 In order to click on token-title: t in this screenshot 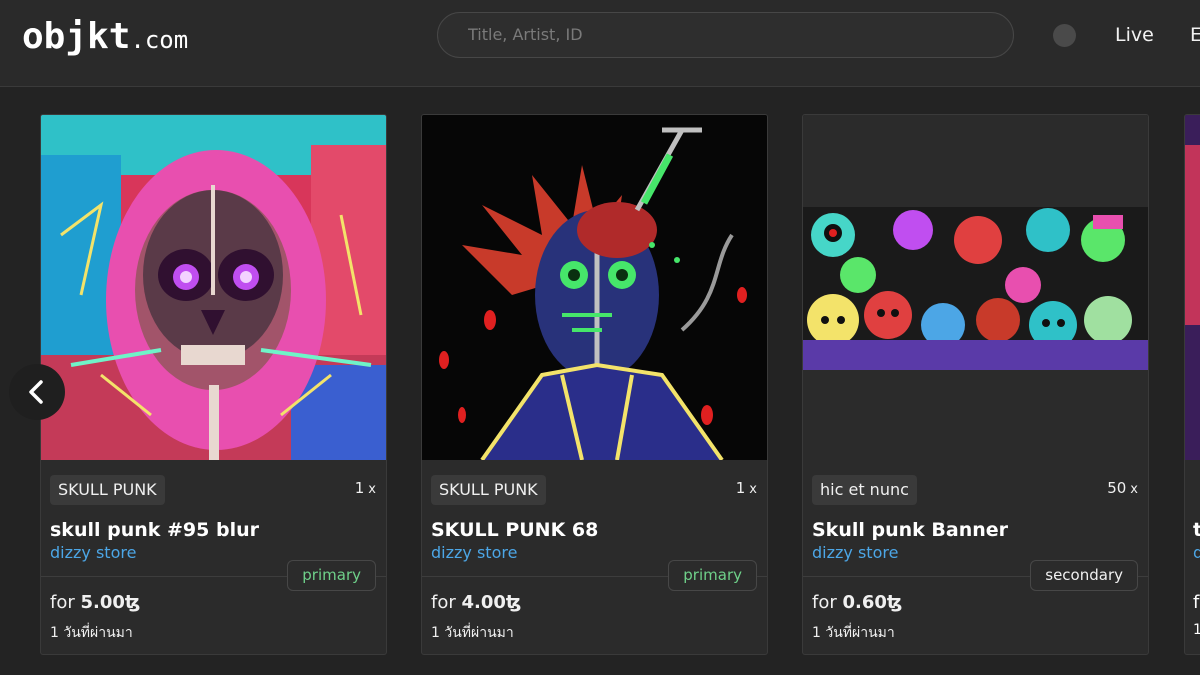, I will do `click(1196, 530)`.